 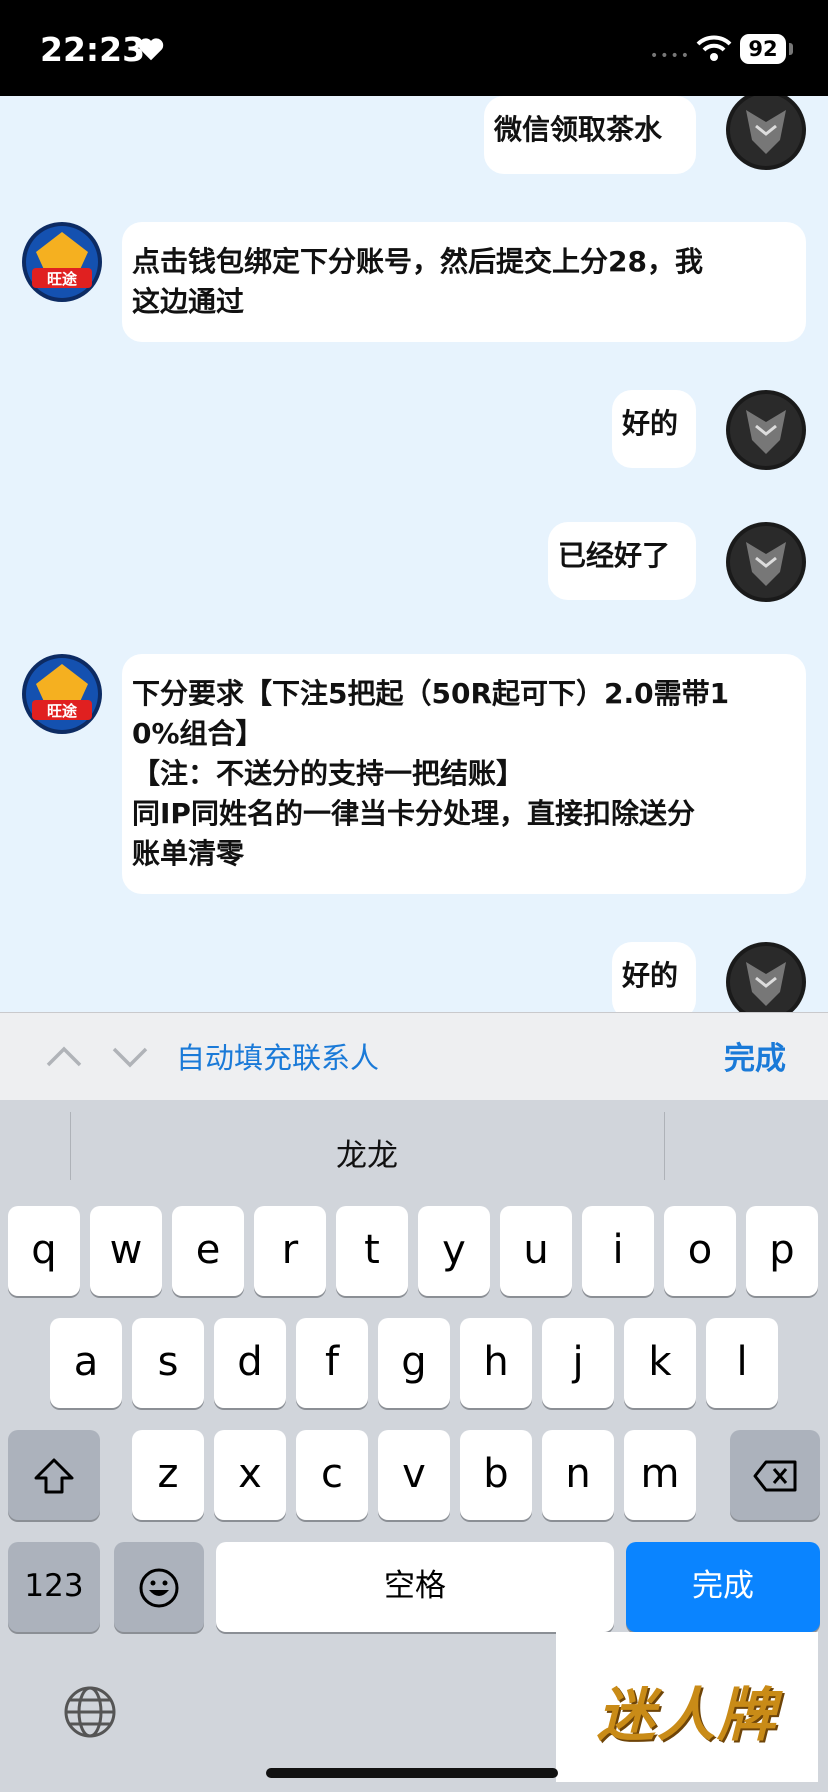 What do you see at coordinates (414, 1056) in the screenshot?
I see `keyboard-accessory-bar: 自动填充联系人 完成` at bounding box center [414, 1056].